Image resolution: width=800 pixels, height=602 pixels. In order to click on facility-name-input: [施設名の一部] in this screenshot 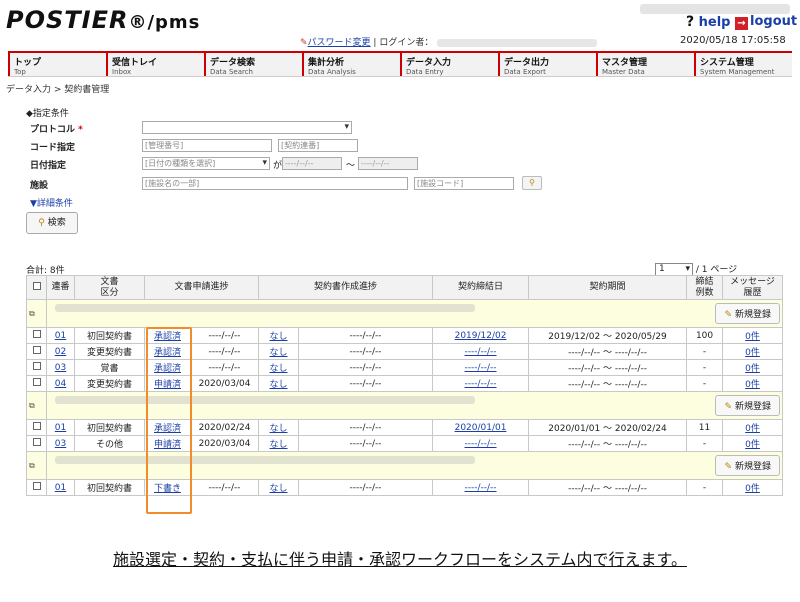, I will do `click(275, 183)`.